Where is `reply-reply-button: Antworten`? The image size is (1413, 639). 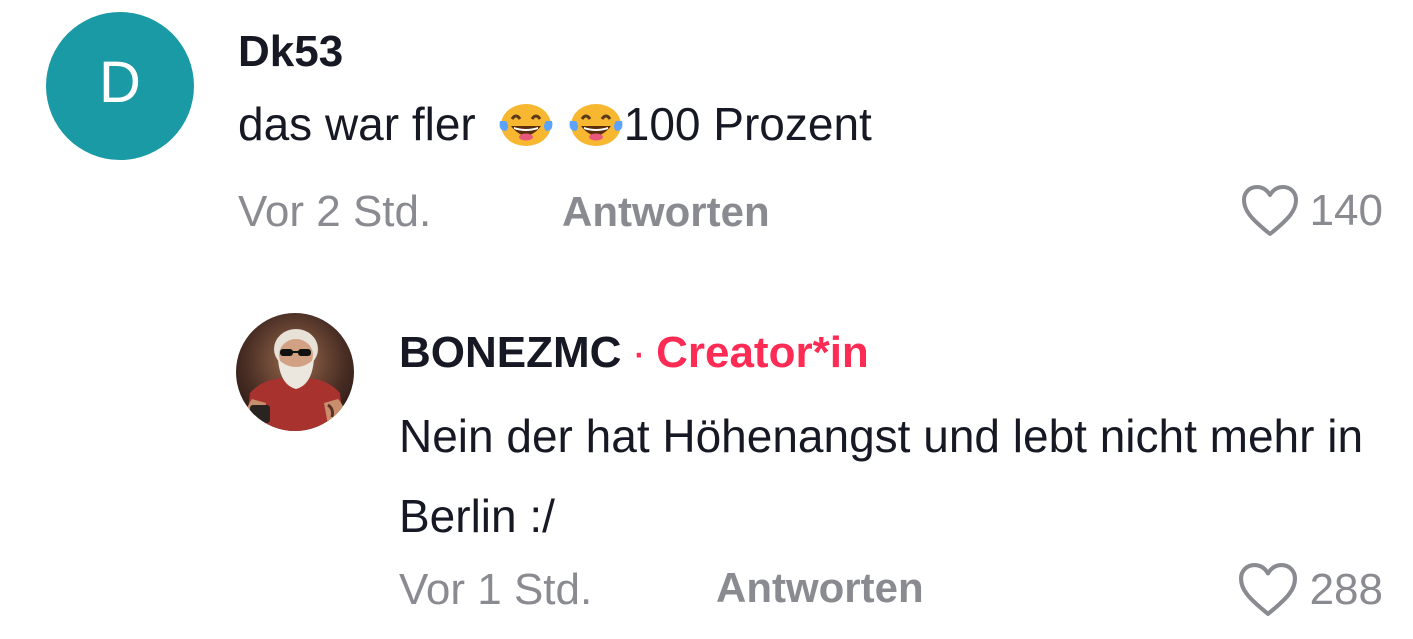
reply-reply-button: Antworten is located at coordinates (820, 588).